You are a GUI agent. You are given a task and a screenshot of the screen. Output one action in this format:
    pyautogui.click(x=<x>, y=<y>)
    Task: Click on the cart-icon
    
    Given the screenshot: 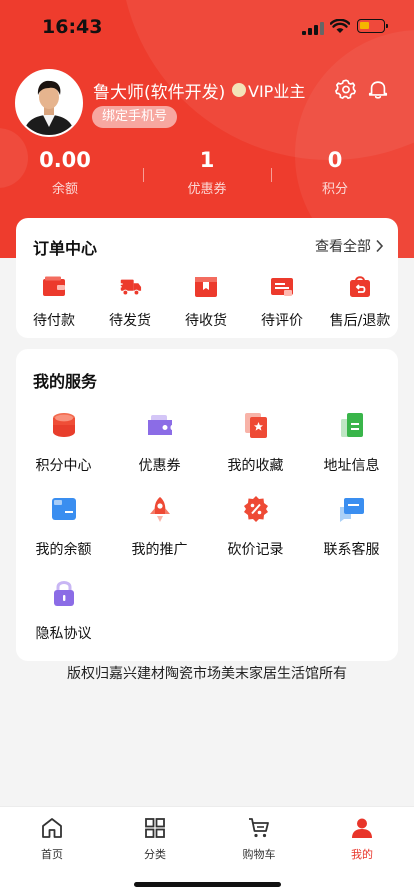 What is the action you would take?
    pyautogui.click(x=259, y=828)
    